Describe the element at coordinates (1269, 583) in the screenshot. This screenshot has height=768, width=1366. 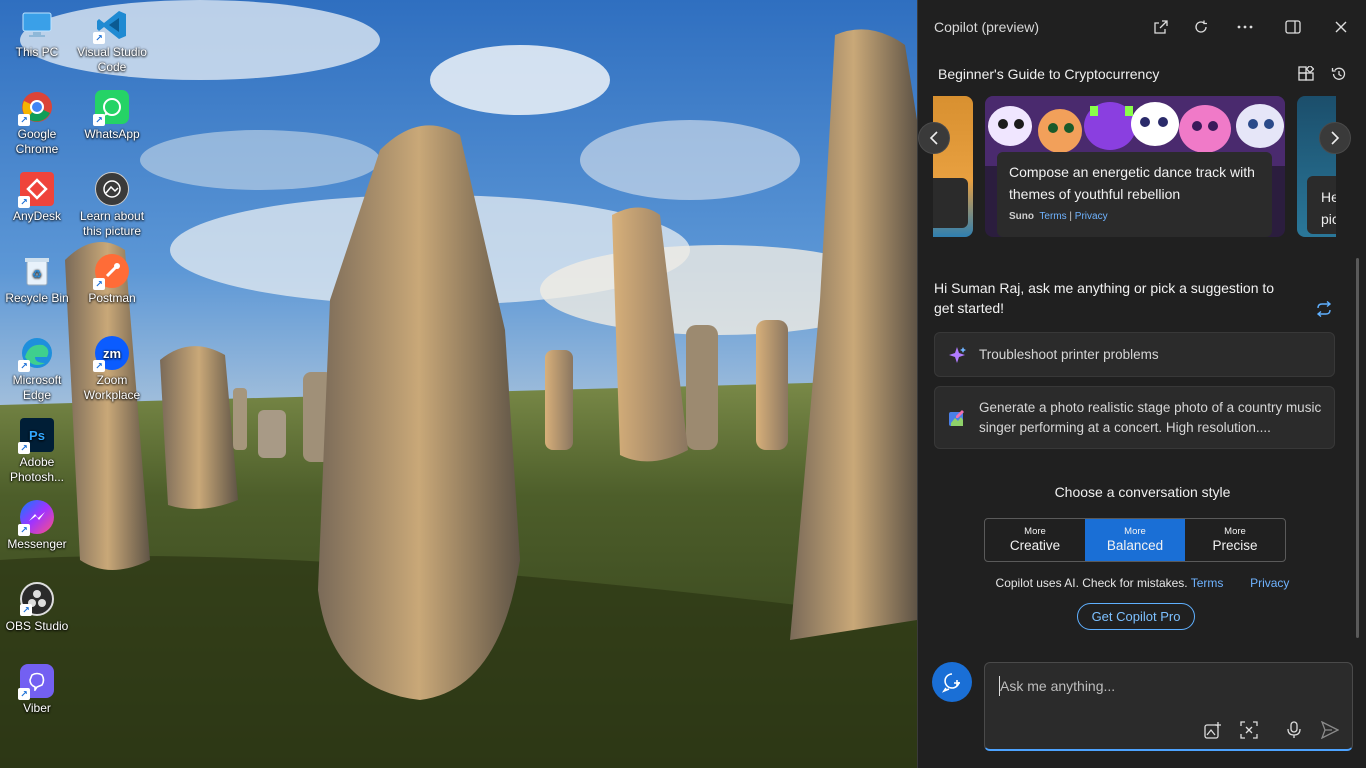
I see `disclaimer-privacy-link: Privacy` at that location.